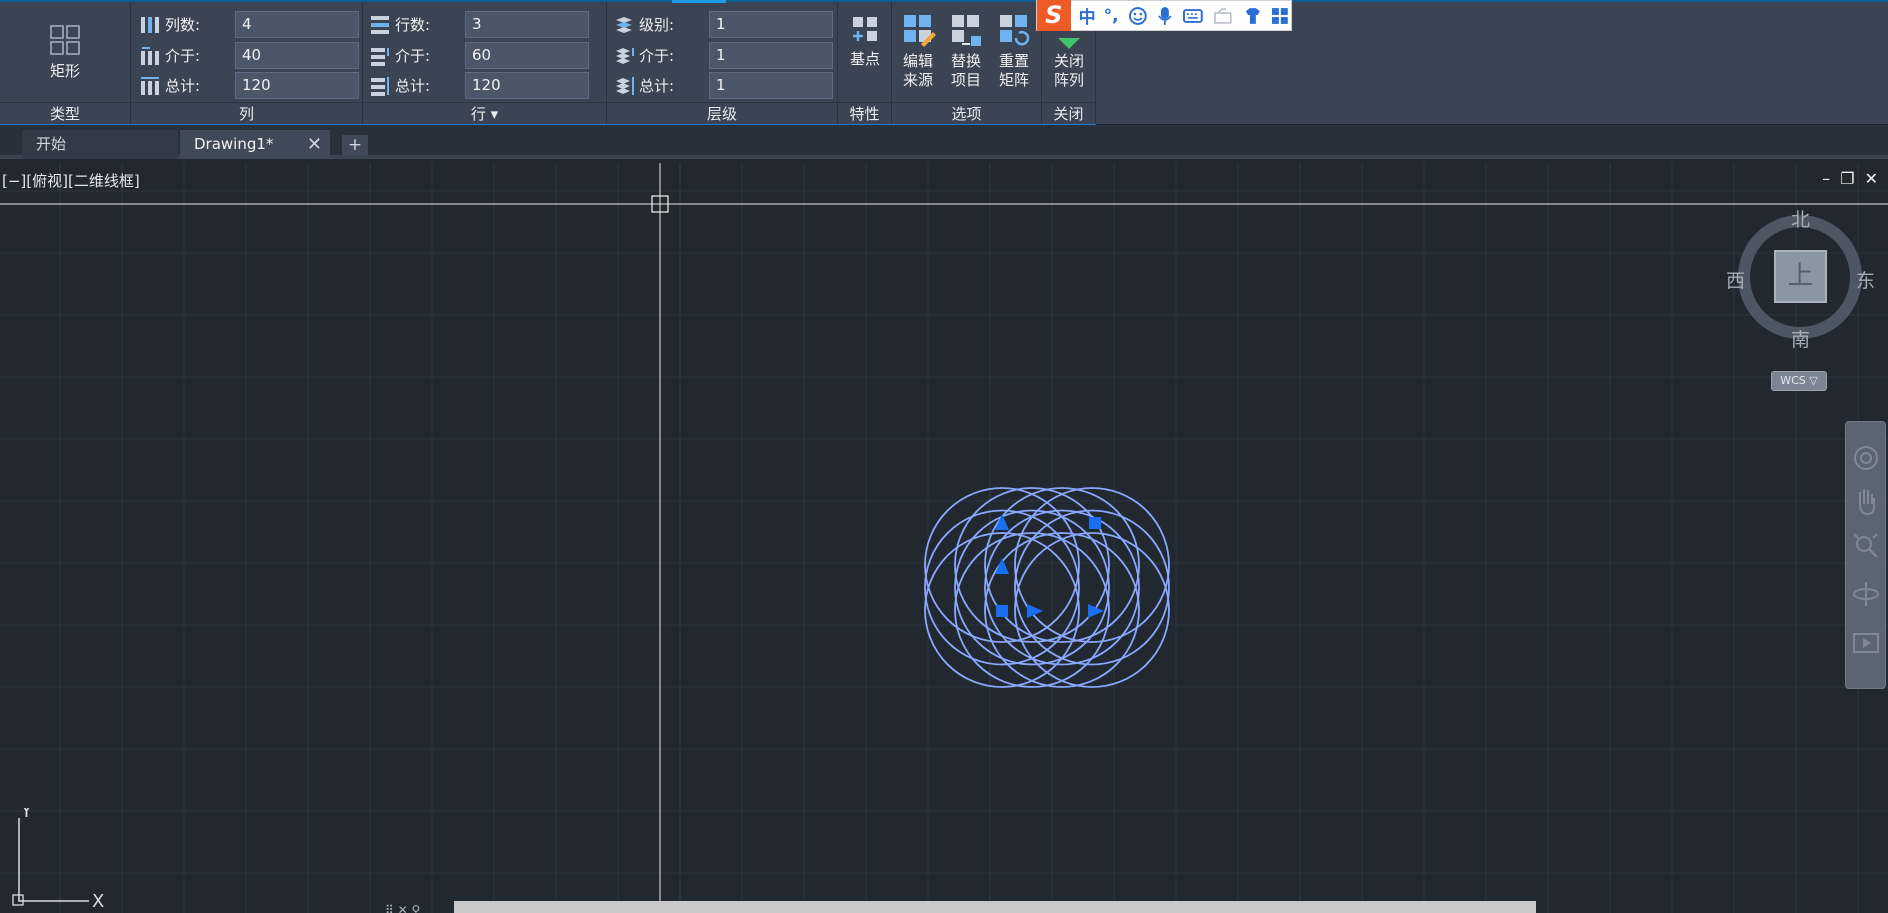 This screenshot has width=1888, height=913. I want to click on rows-between-label: 介于:, so click(413, 56).